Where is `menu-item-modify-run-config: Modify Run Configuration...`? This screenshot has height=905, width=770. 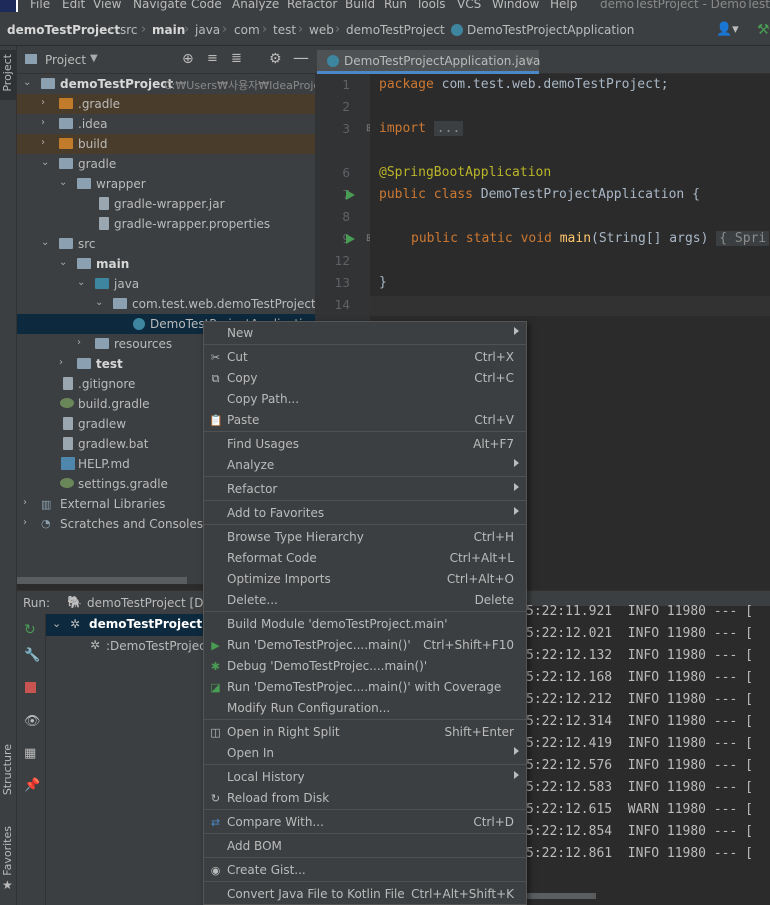 menu-item-modify-run-config: Modify Run Configuration... is located at coordinates (365, 708).